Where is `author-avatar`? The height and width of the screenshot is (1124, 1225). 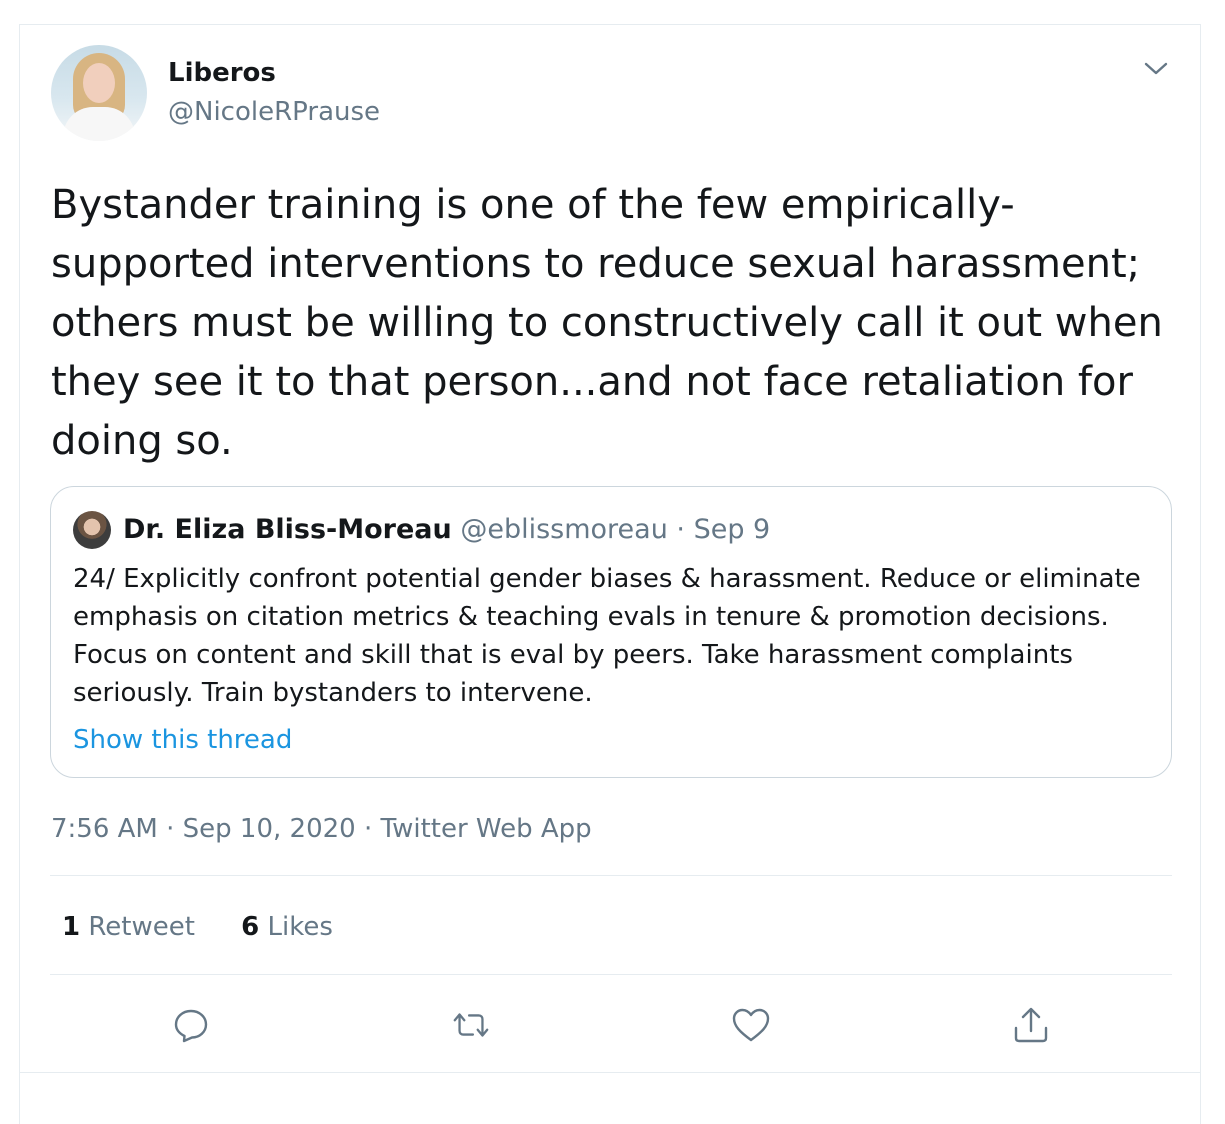
author-avatar is located at coordinates (99, 93).